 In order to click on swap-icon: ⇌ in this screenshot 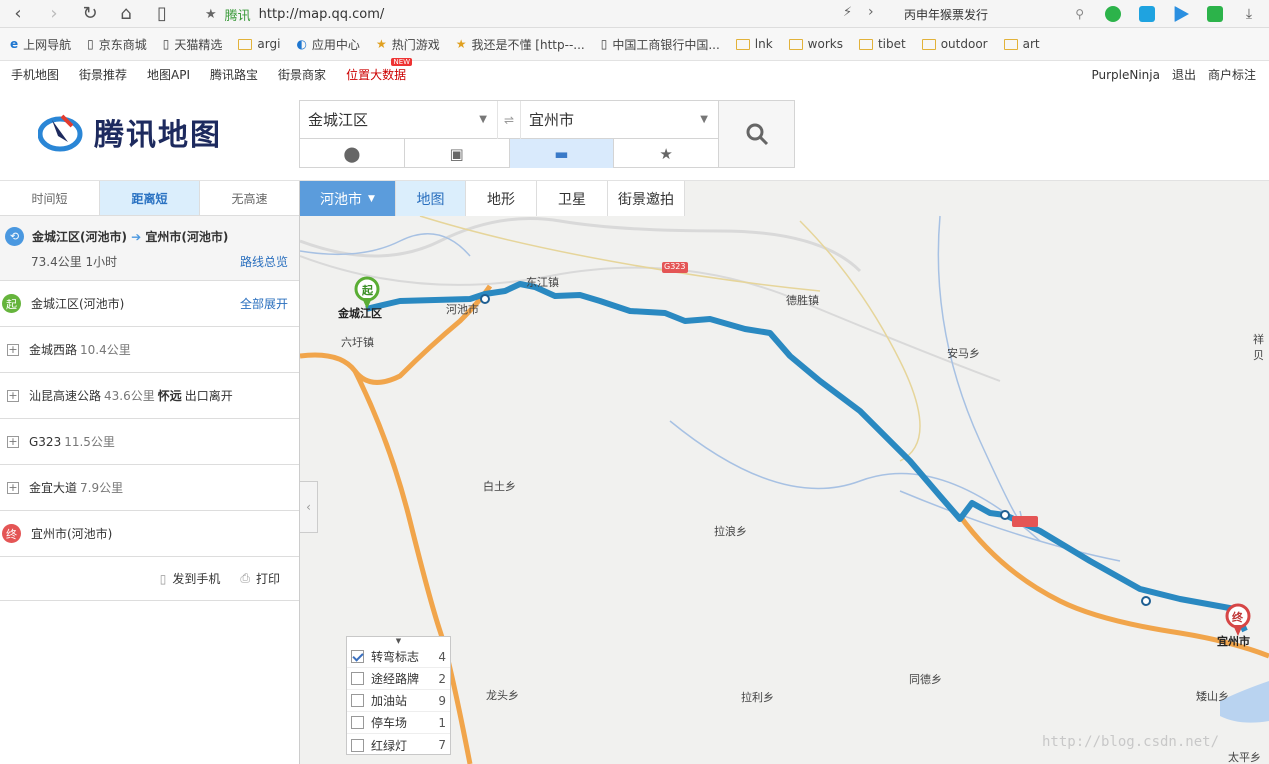, I will do `click(509, 120)`.